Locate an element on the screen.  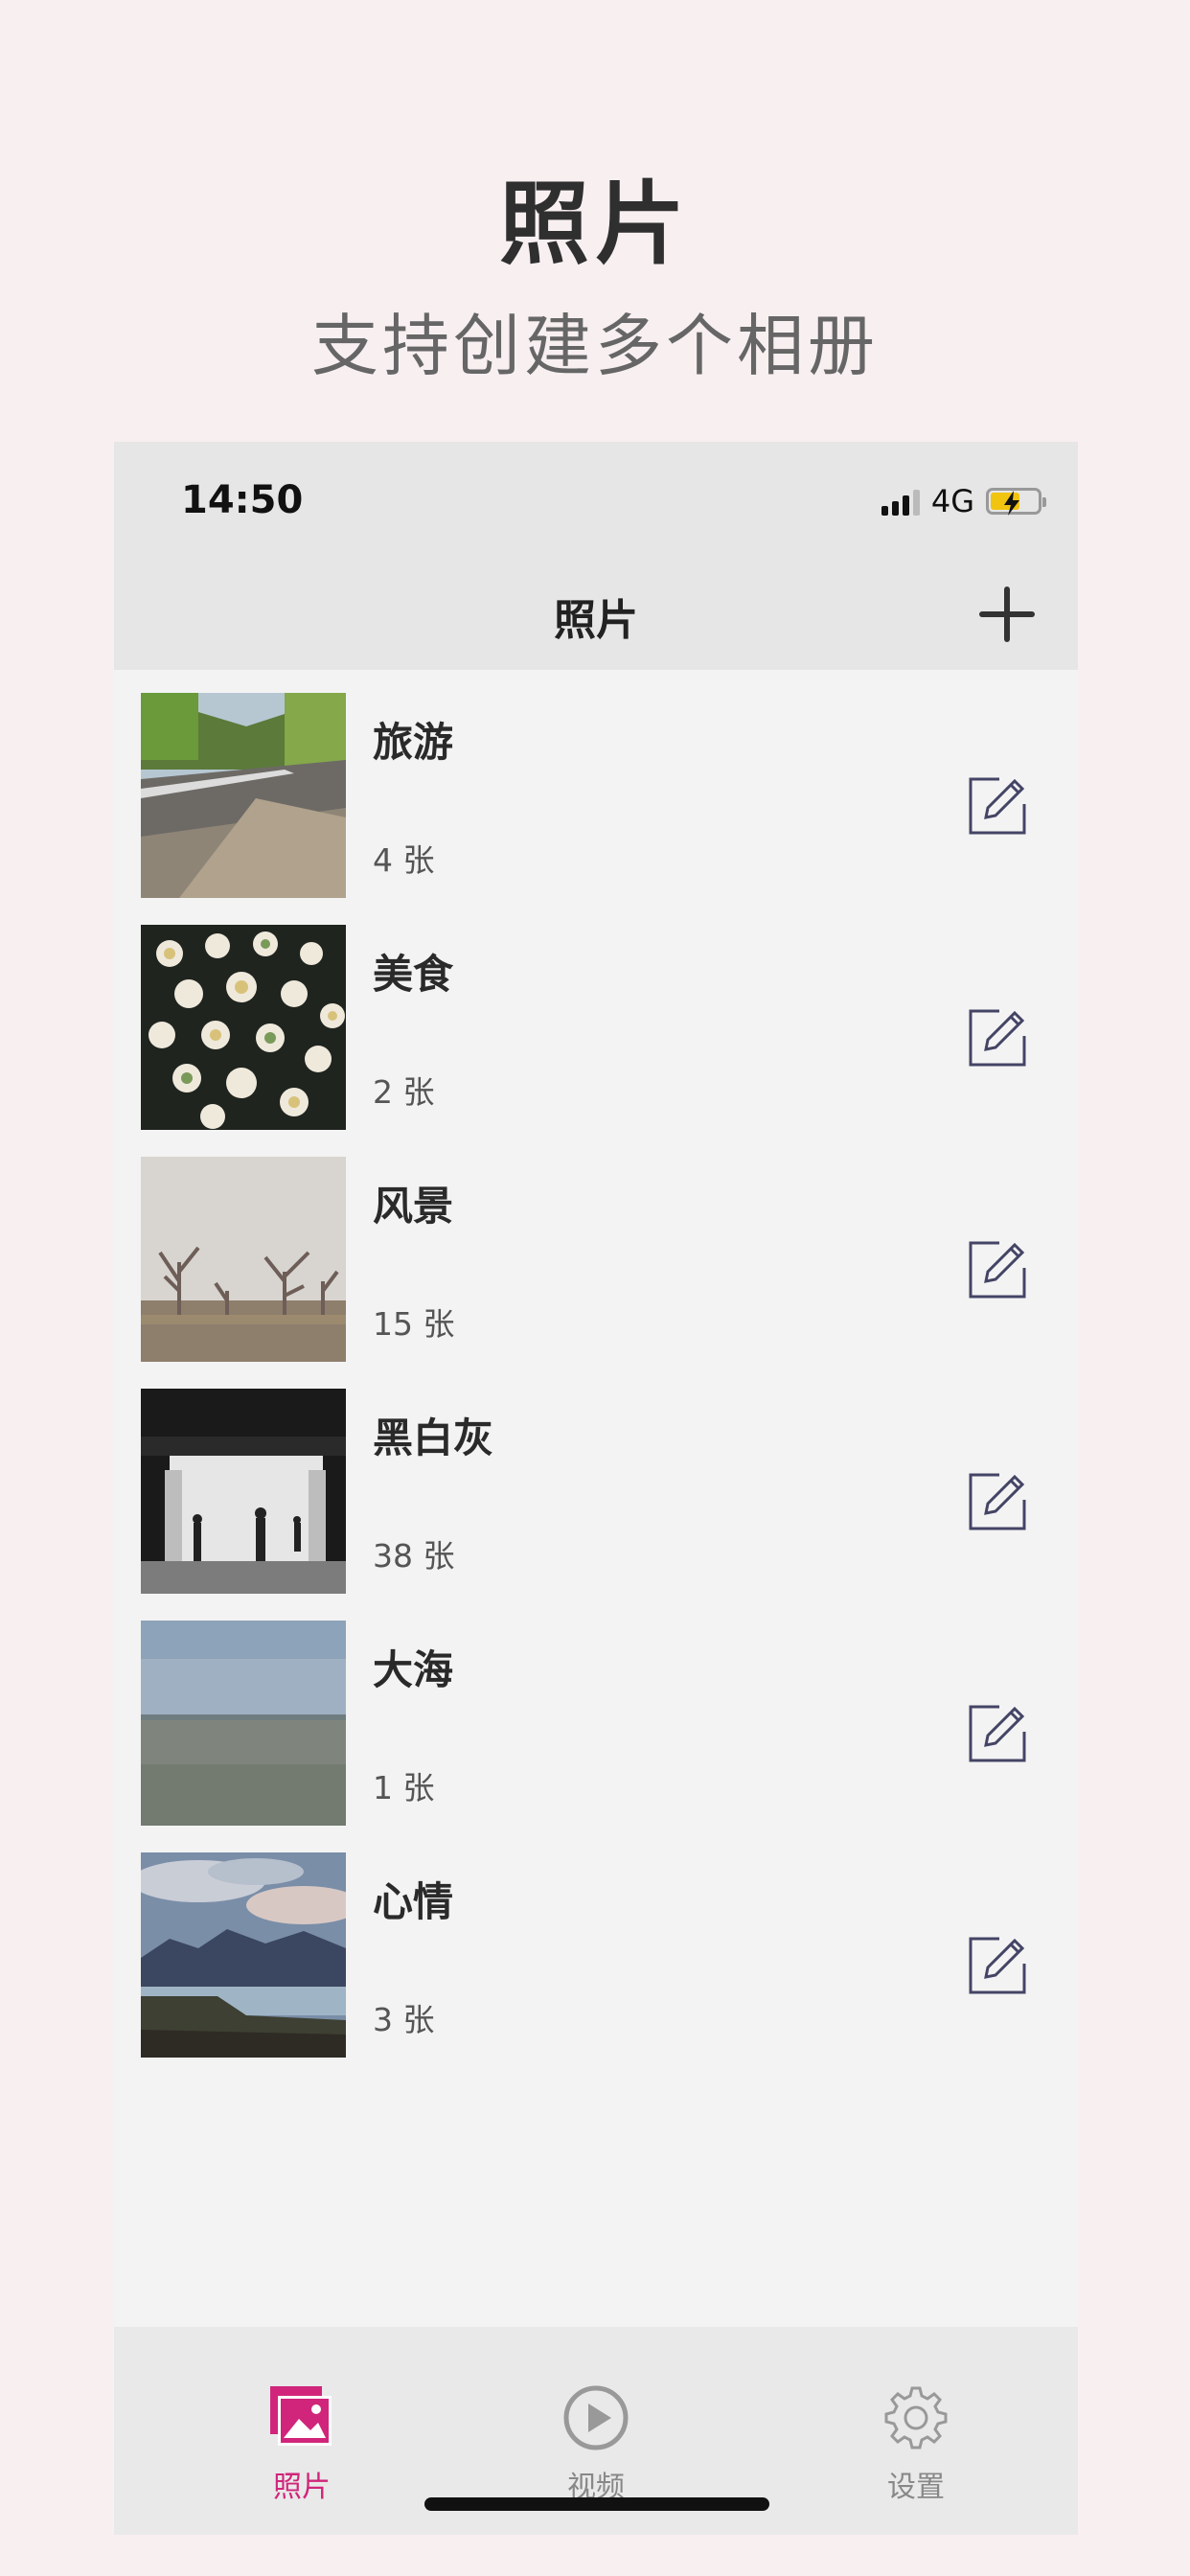
album-thumbnail-mountains is located at coordinates (244, 1955).